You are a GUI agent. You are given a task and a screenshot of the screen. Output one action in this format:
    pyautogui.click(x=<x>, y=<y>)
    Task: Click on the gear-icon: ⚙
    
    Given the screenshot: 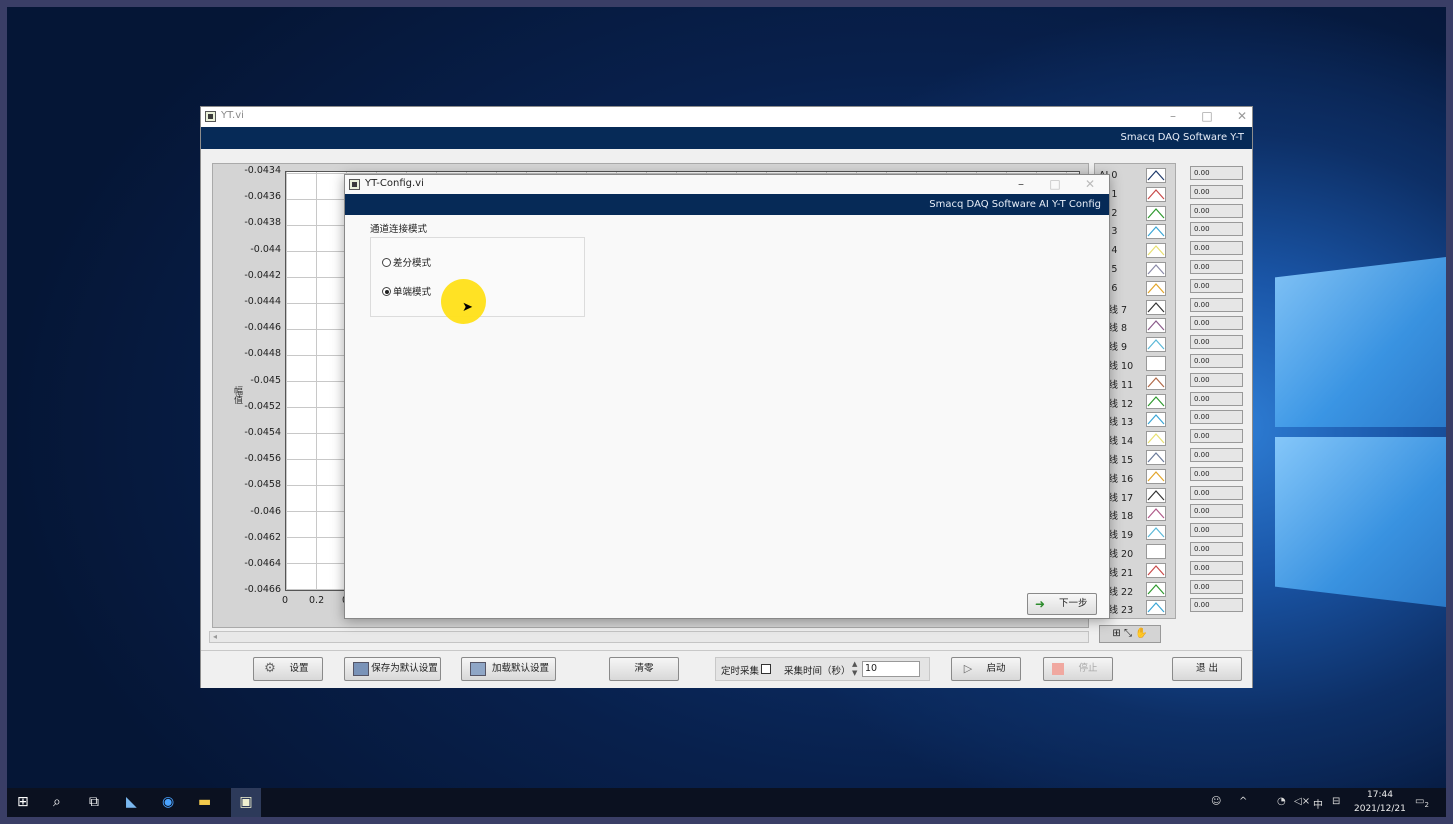 What is the action you would take?
    pyautogui.click(x=270, y=668)
    